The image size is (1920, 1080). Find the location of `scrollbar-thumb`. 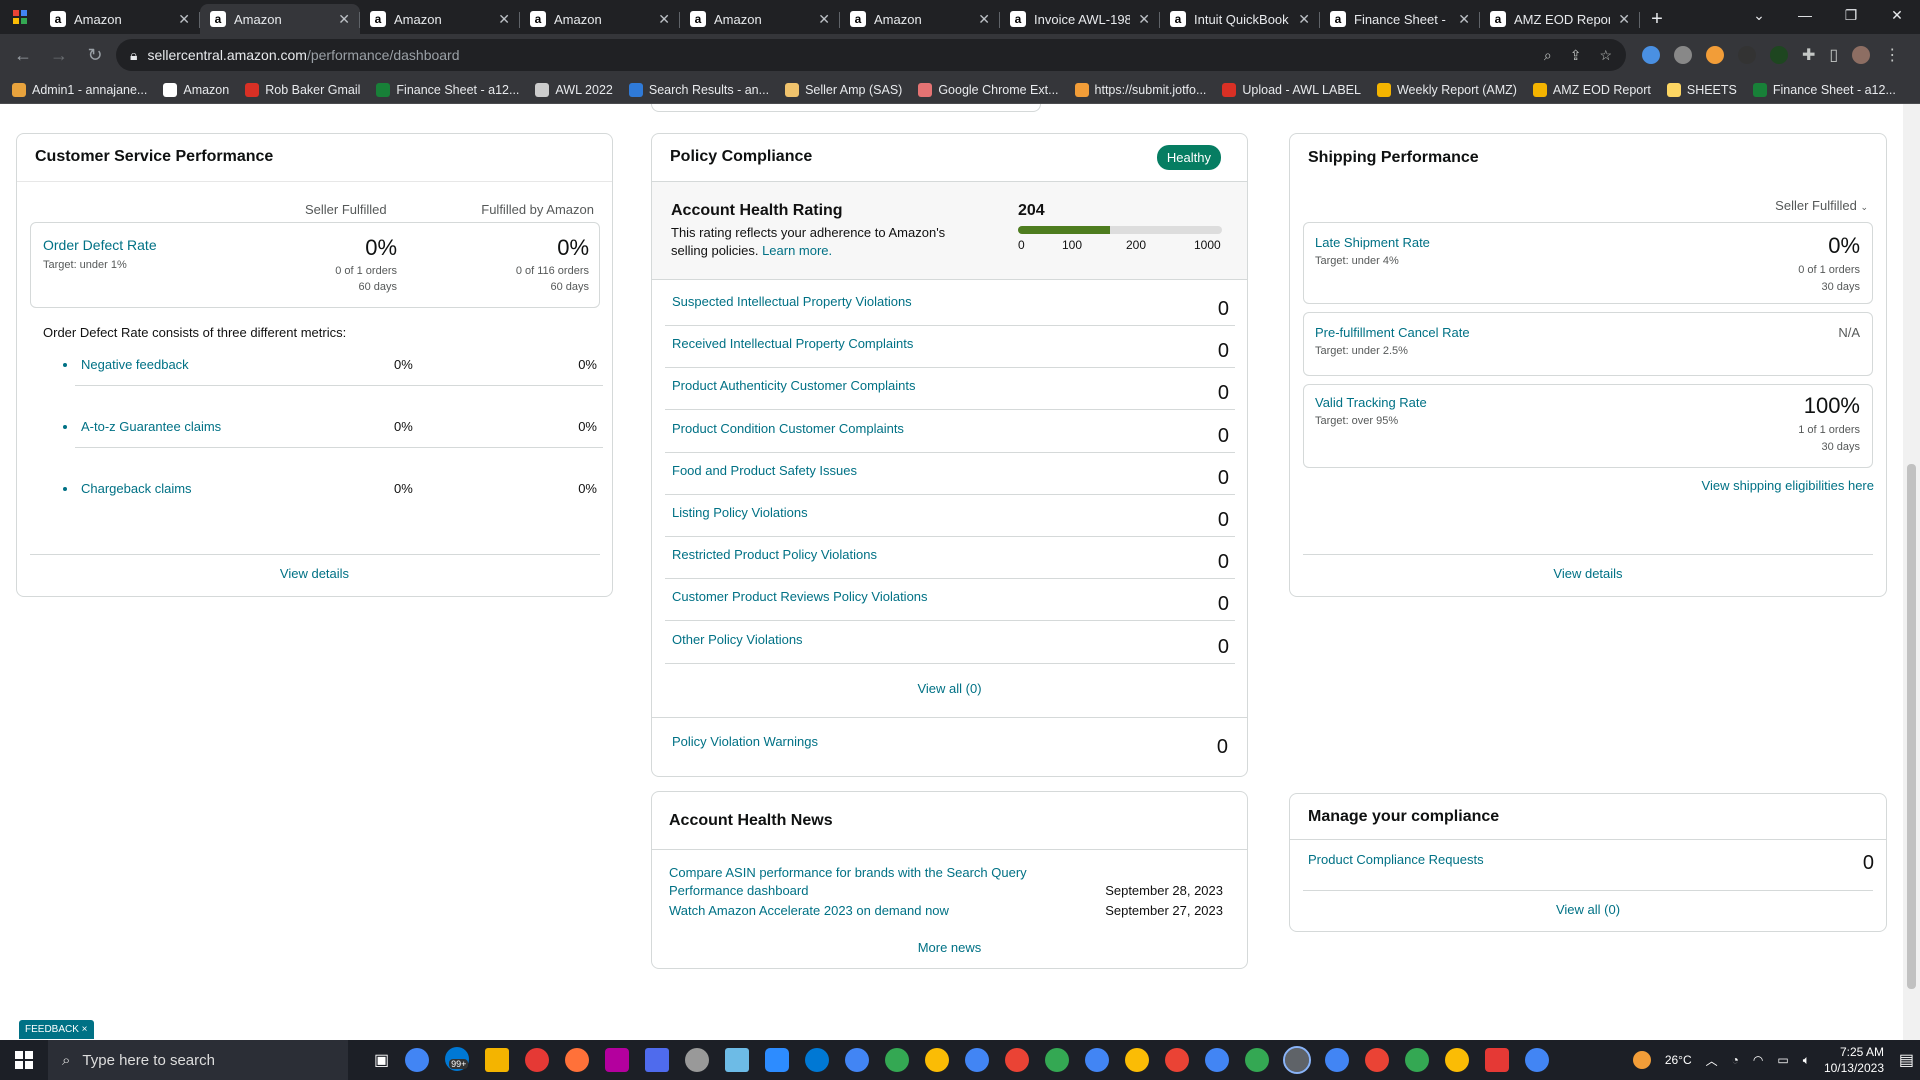

scrollbar-thumb is located at coordinates (1911, 726).